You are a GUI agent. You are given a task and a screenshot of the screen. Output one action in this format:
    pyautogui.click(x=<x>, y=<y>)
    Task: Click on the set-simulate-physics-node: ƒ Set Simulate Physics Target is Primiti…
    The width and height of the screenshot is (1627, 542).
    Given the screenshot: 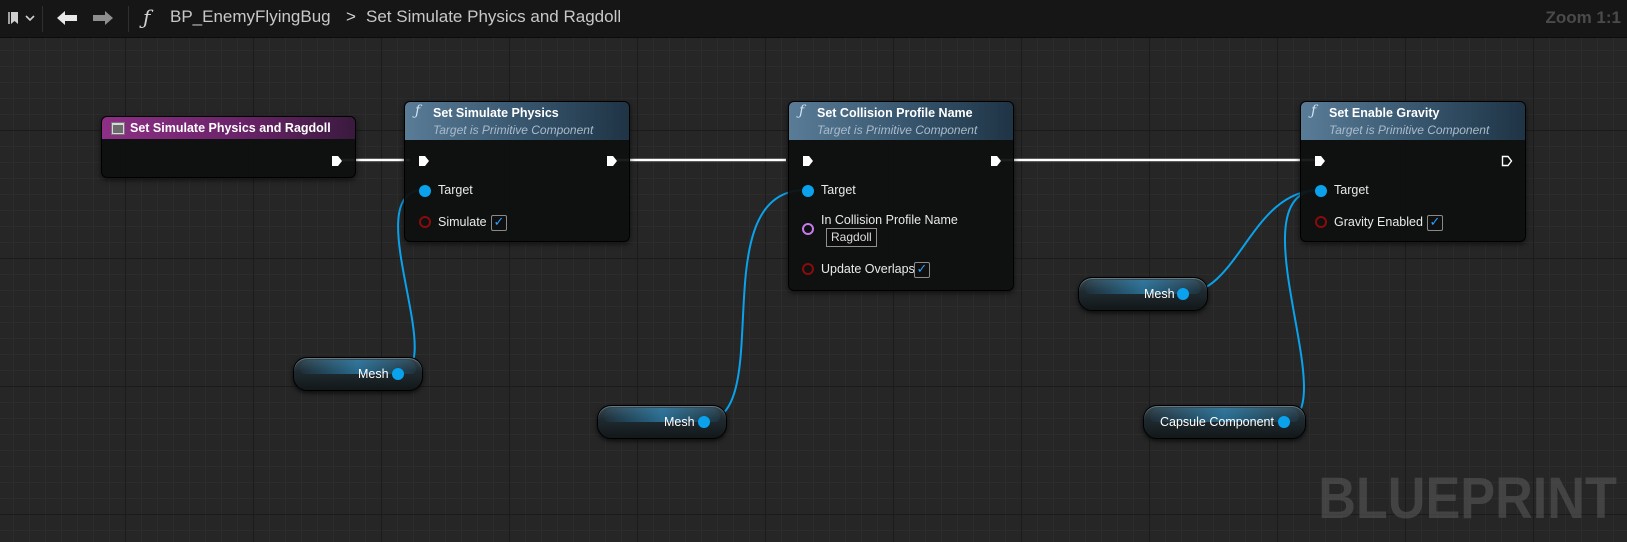 What is the action you would take?
    pyautogui.click(x=517, y=171)
    